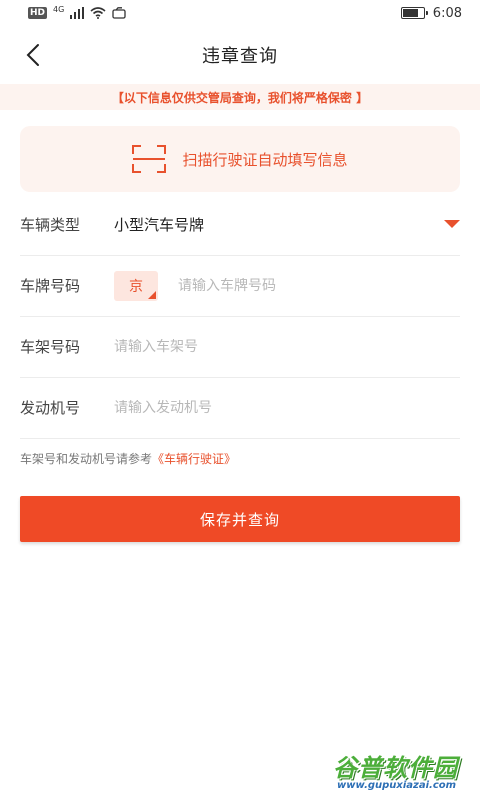  I want to click on status-bar: HD 4G 6:08, so click(240, 13).